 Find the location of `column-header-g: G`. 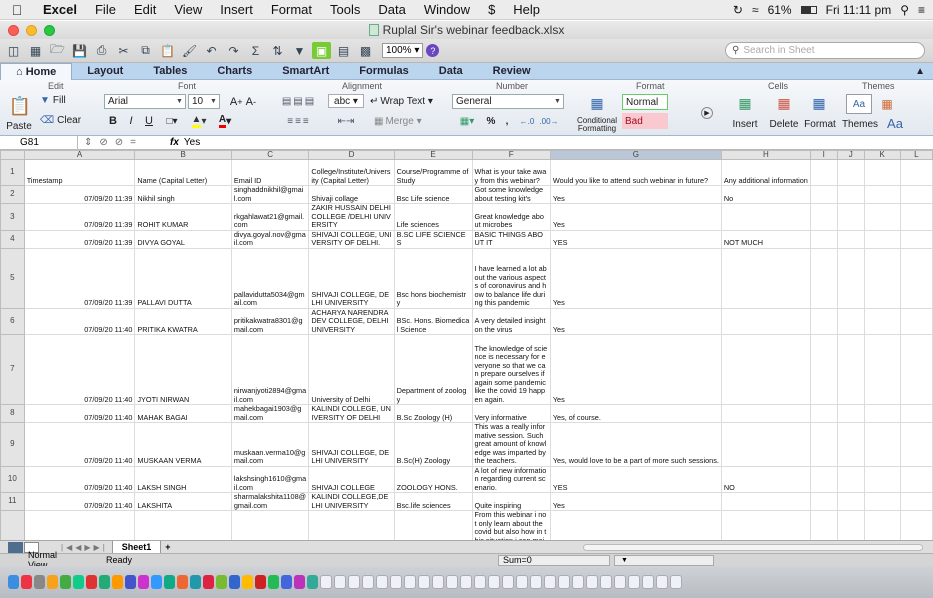

column-header-g: G is located at coordinates (635, 155).